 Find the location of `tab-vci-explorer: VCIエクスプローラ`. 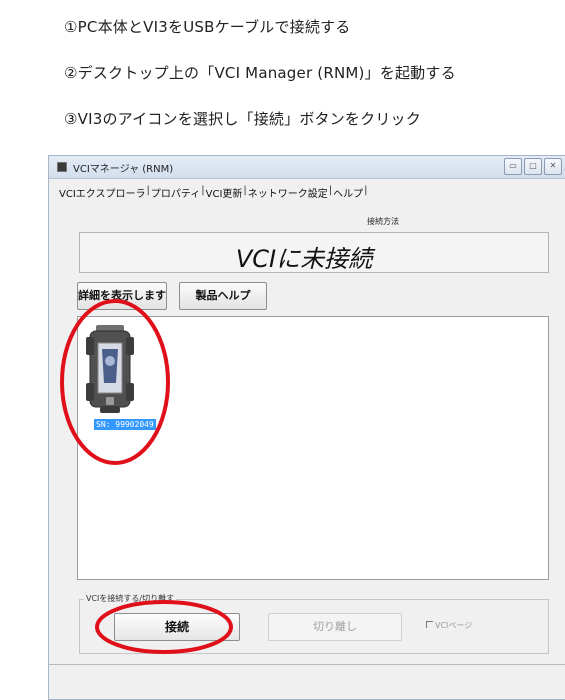

tab-vci-explorer: VCIエクスプローラ is located at coordinates (102, 192).